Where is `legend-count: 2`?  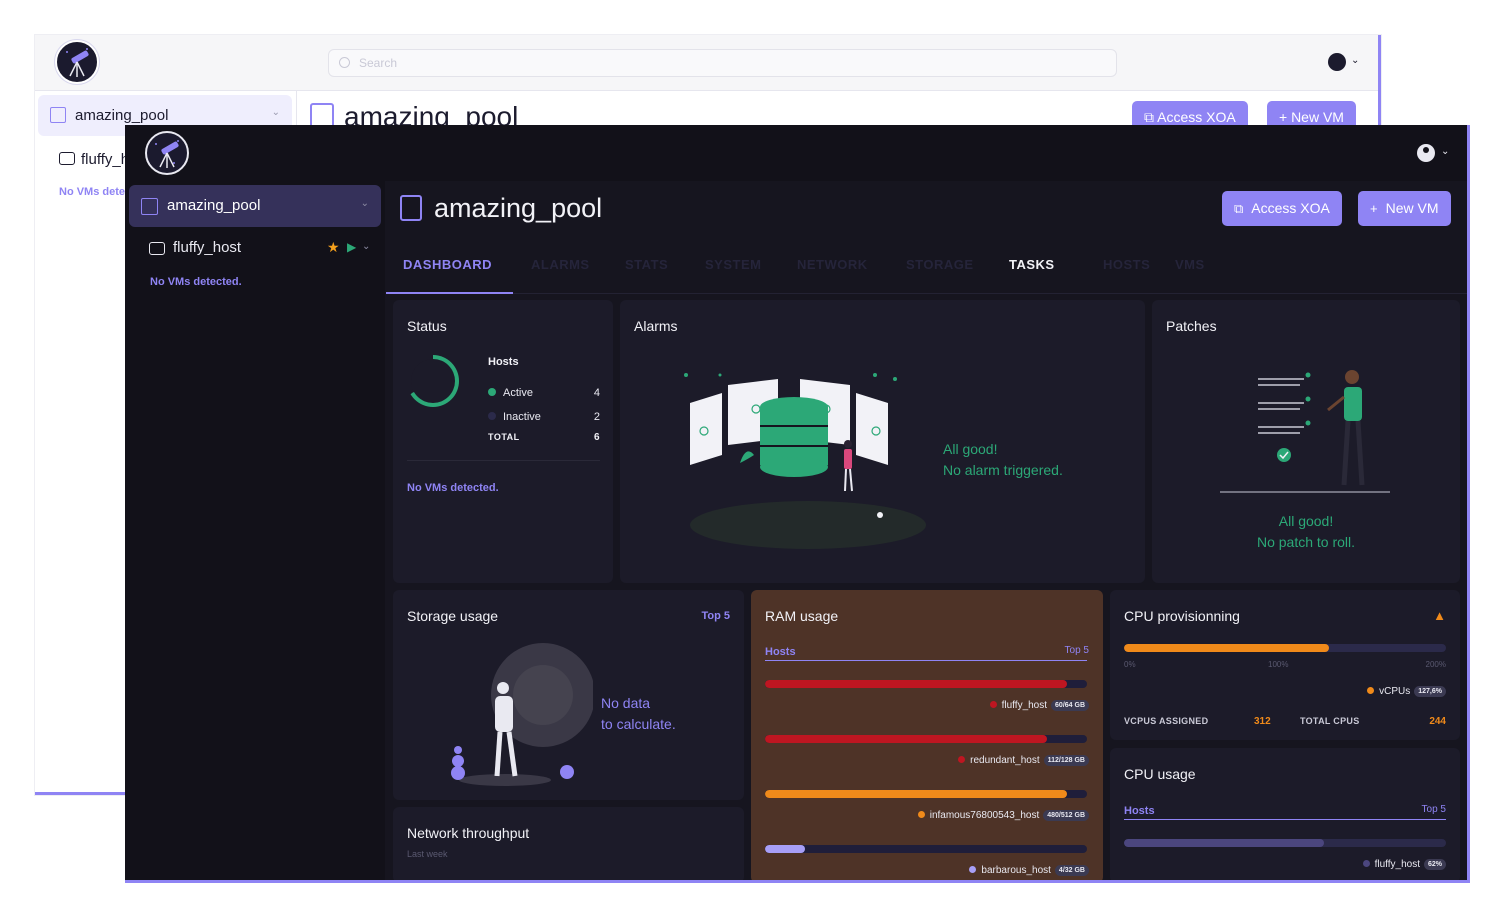
legend-count: 2 is located at coordinates (596, 417).